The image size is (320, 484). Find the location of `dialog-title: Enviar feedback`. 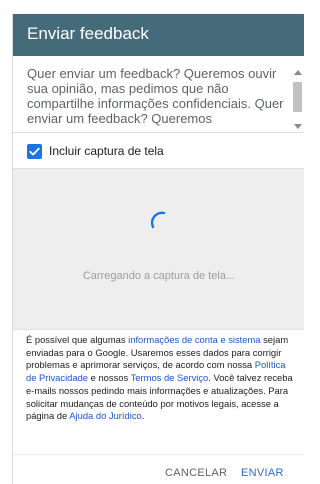

dialog-title: Enviar feedback is located at coordinates (88, 33).